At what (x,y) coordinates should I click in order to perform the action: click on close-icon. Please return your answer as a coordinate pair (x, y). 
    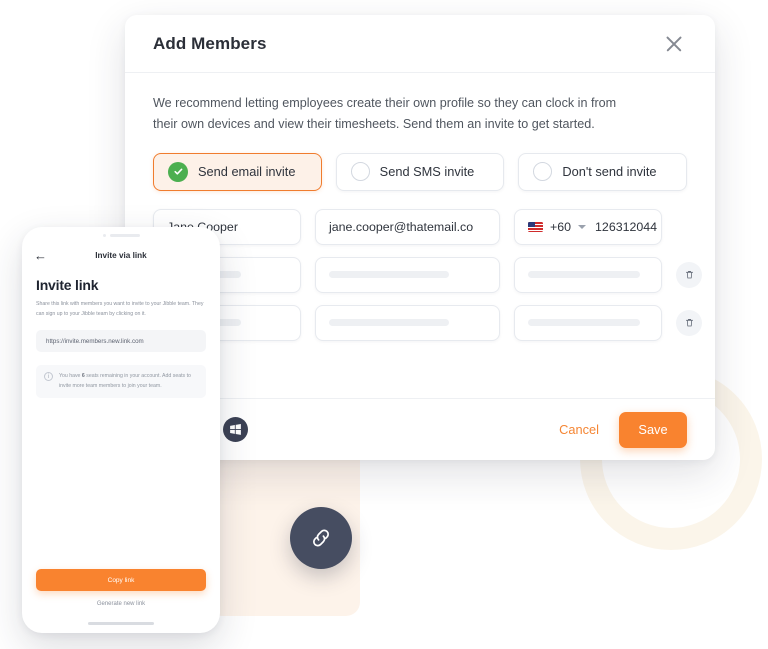
    Looking at the image, I should click on (674, 44).